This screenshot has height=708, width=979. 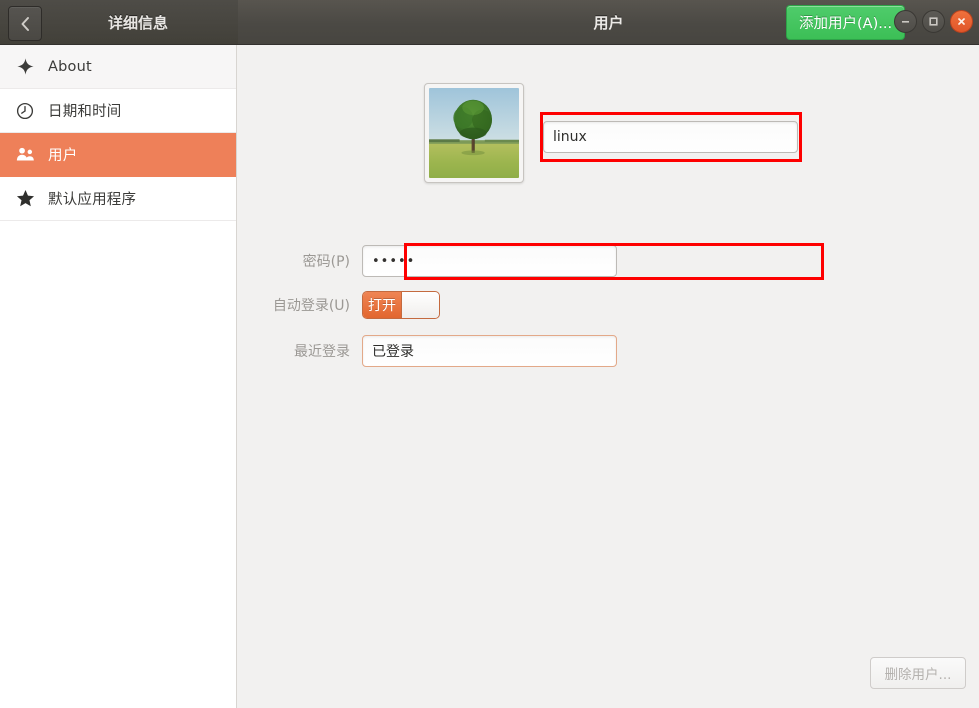 What do you see at coordinates (394, 261) in the screenshot?
I see `password-value: •••••` at bounding box center [394, 261].